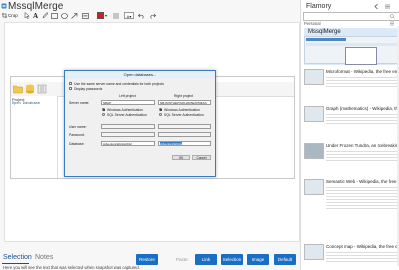 This screenshot has width=399, height=270. I want to click on server-name-label: Server name:, so click(79, 103).